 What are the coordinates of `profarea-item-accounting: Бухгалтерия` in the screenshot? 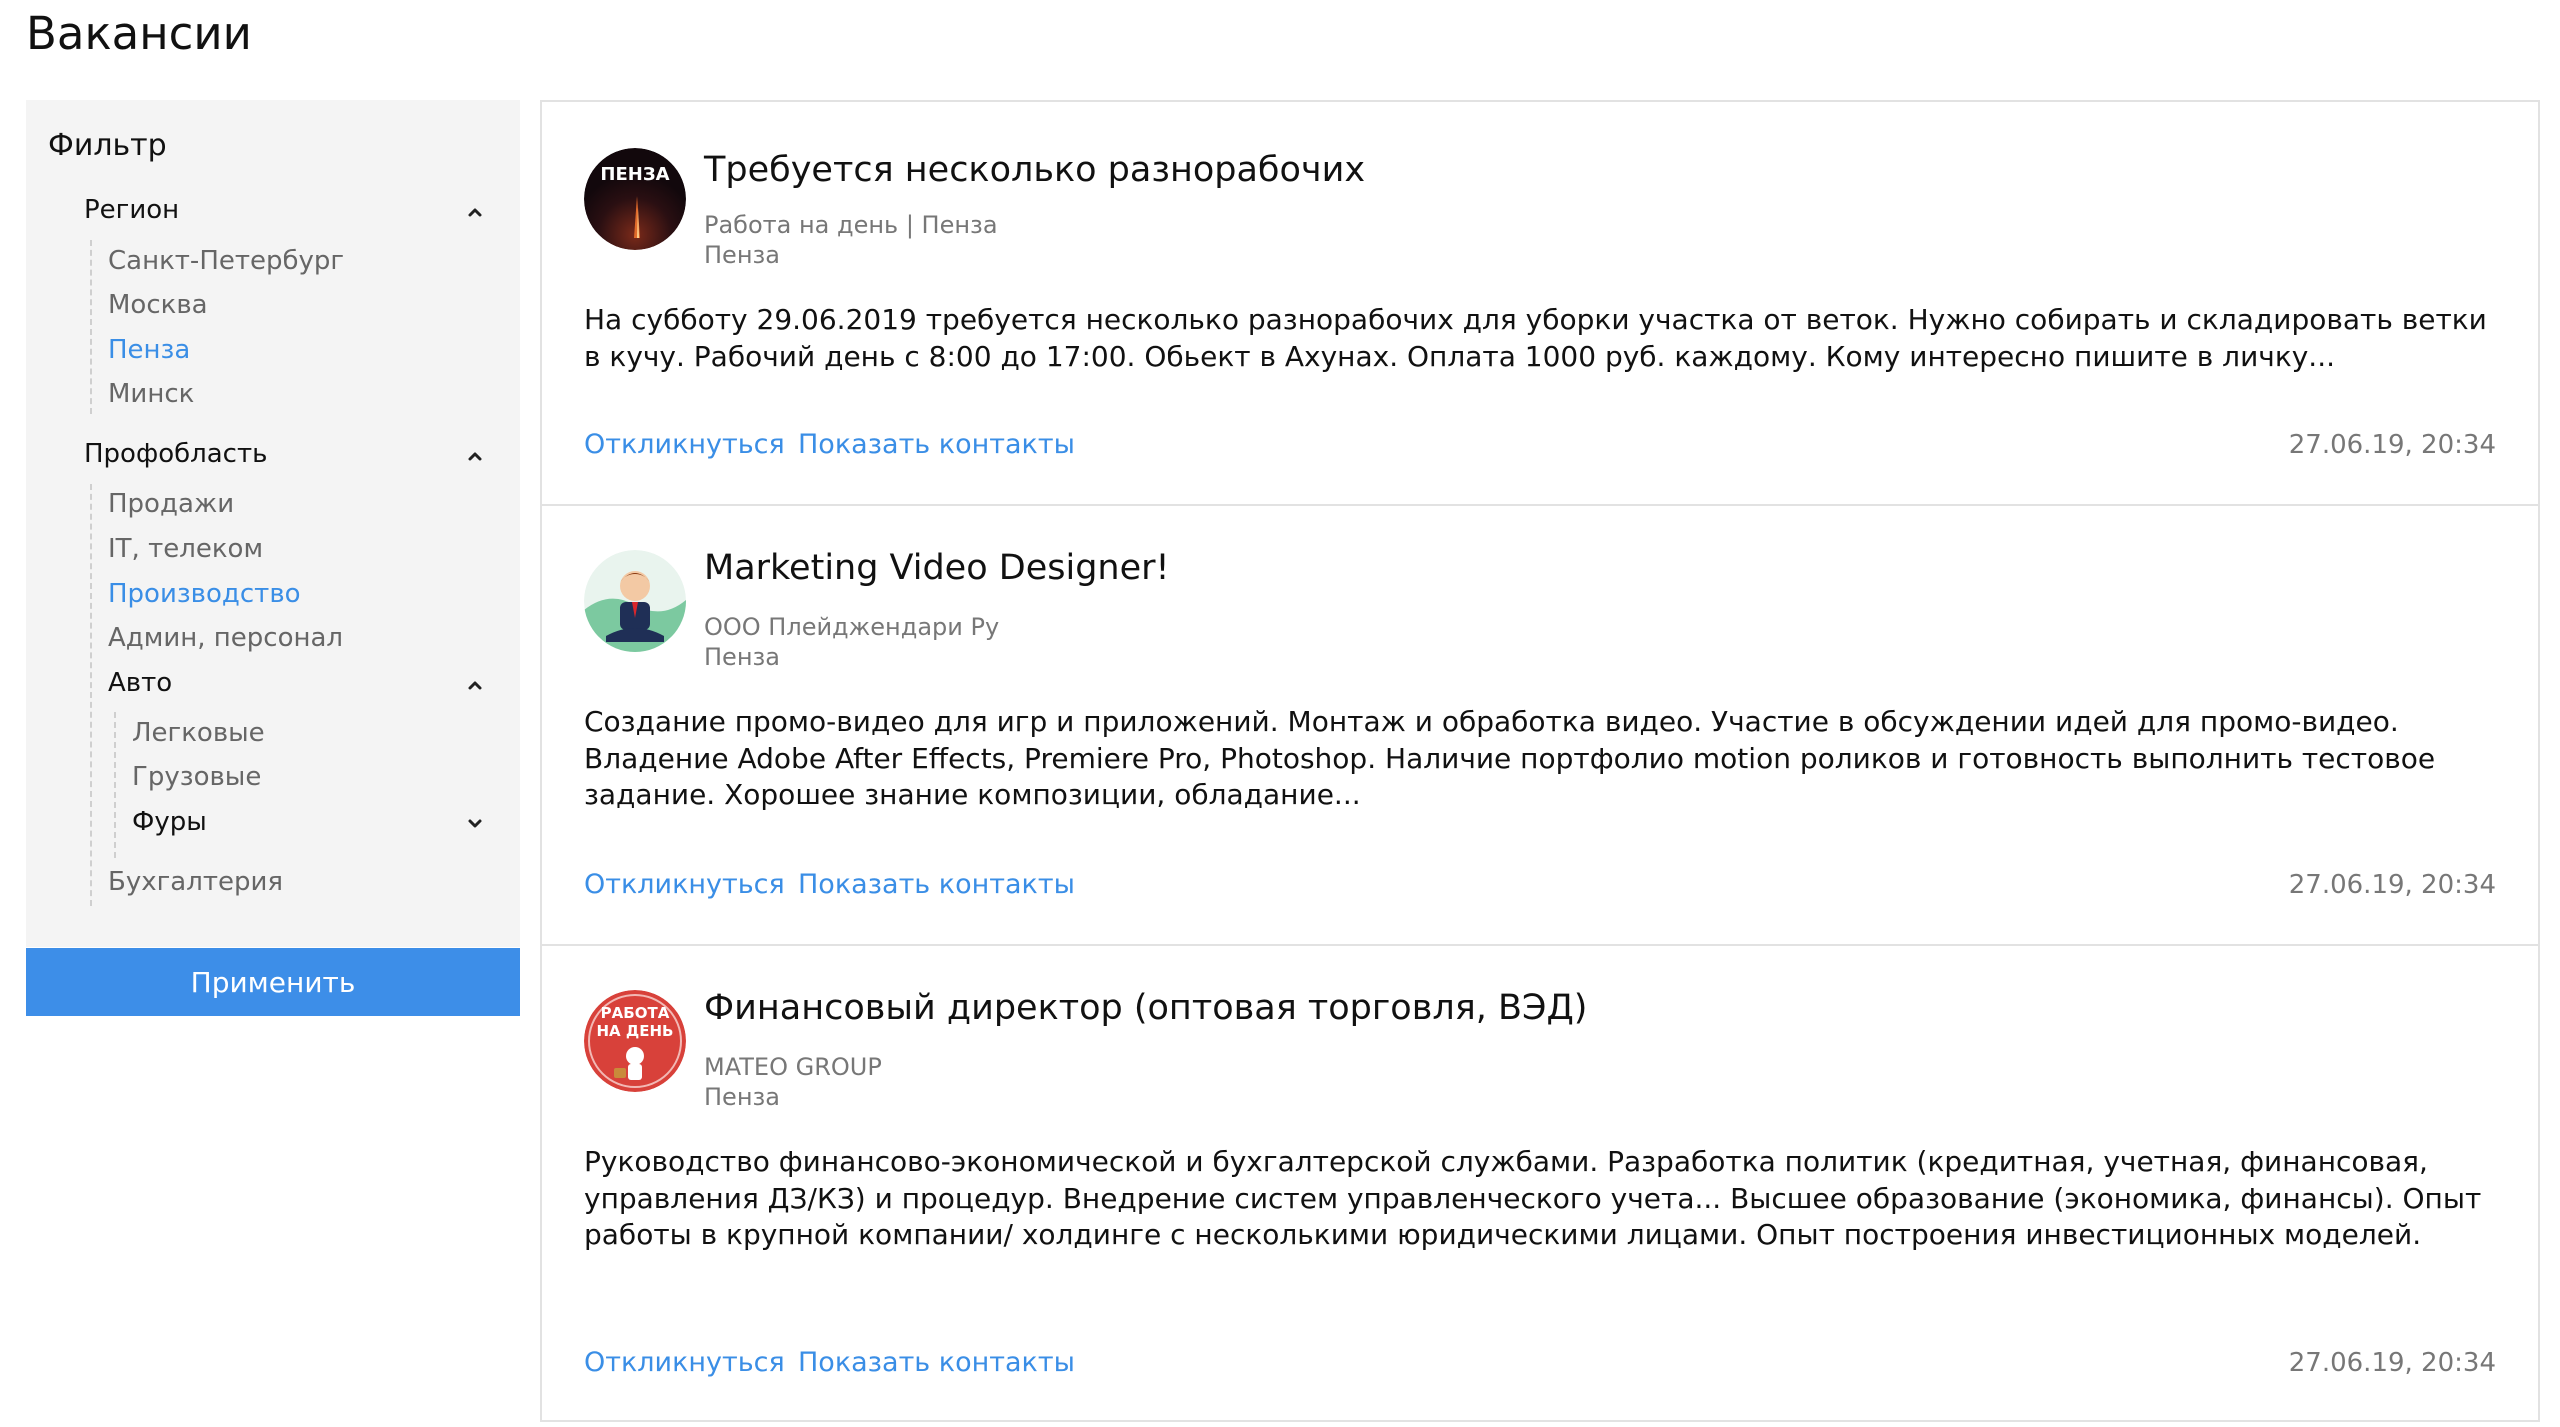 It's located at (195, 882).